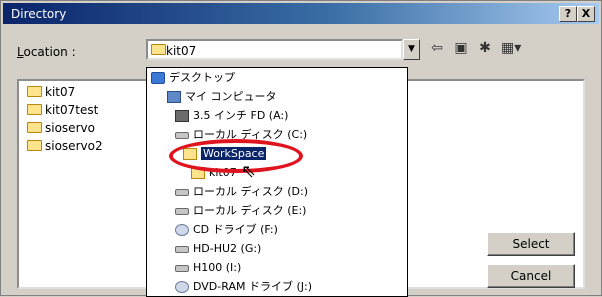 Image resolution: width=602 pixels, height=297 pixels. I want to click on dropdown-item-drive-d: ローカル ディスク (D:), so click(277, 191).